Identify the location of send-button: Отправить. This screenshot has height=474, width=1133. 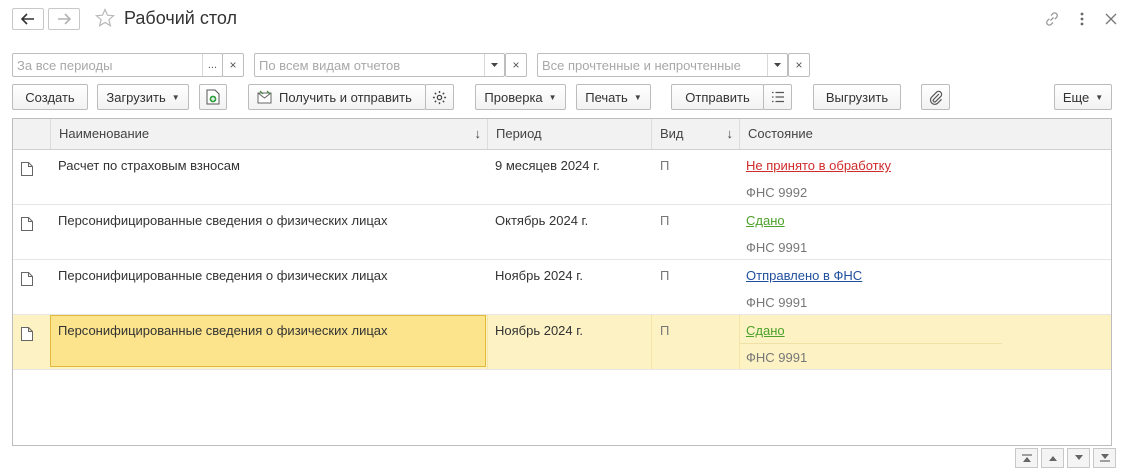
(717, 97).